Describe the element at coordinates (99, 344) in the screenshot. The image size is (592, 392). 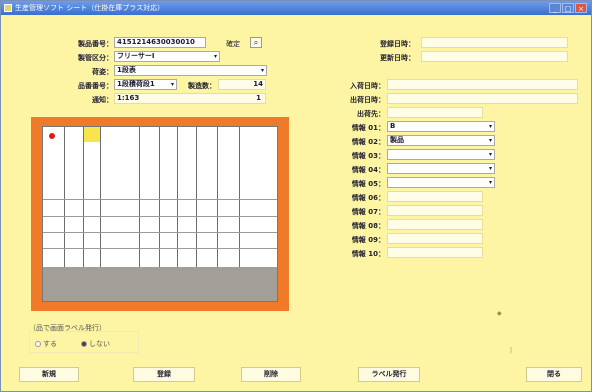
I see `label-print-no-label: しない` at that location.